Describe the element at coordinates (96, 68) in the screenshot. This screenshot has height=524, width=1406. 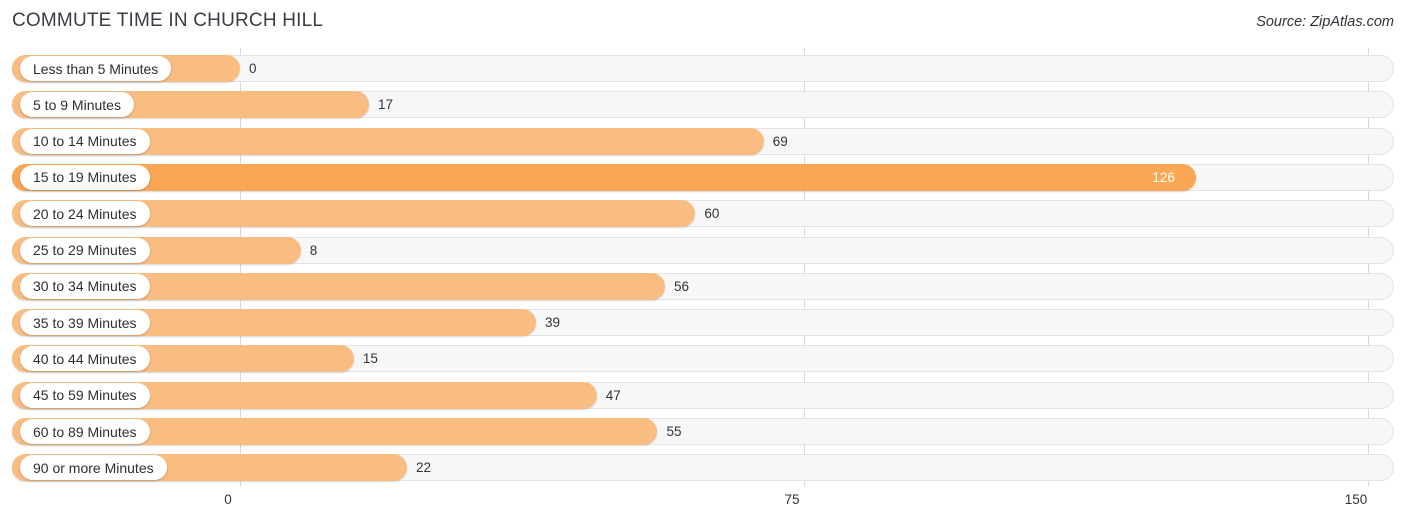
I see `category-label: Less than 5 Minutes` at that location.